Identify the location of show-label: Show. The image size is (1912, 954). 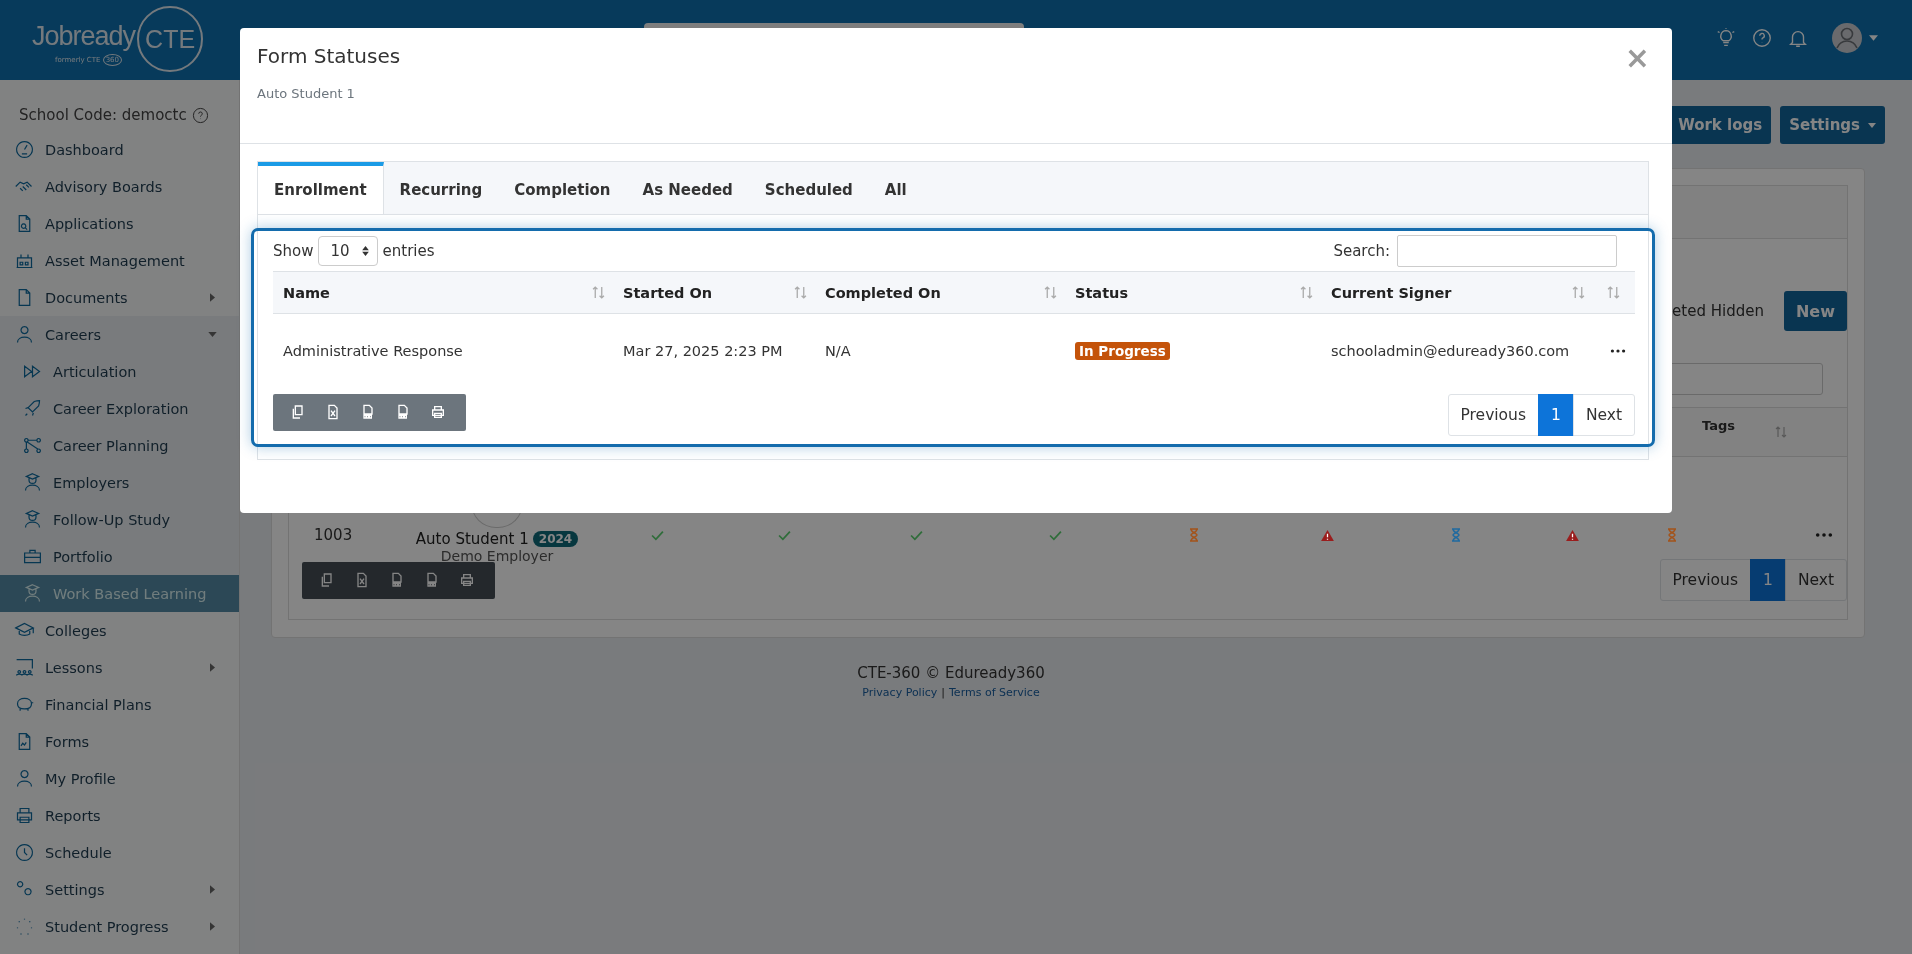
(293, 251).